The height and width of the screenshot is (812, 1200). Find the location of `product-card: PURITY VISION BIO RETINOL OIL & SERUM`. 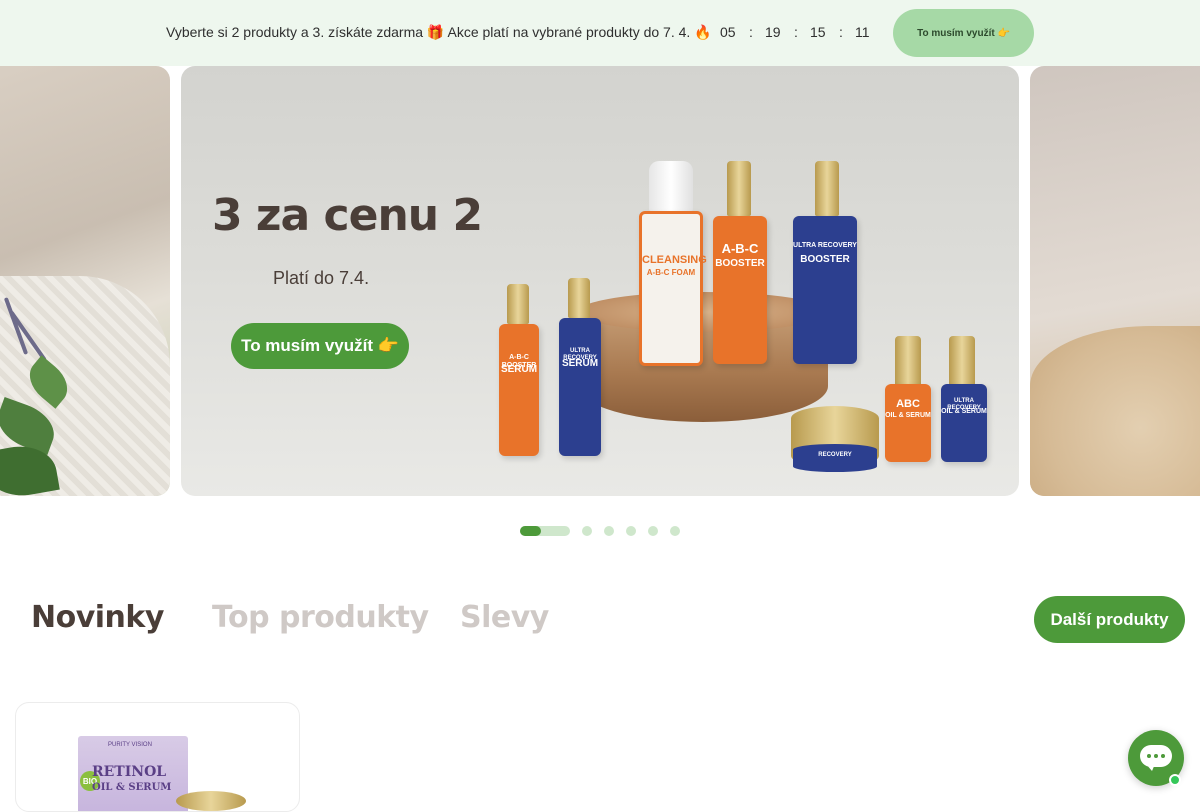

product-card: PURITY VISION BIO RETINOL OIL & SERUM is located at coordinates (157, 757).